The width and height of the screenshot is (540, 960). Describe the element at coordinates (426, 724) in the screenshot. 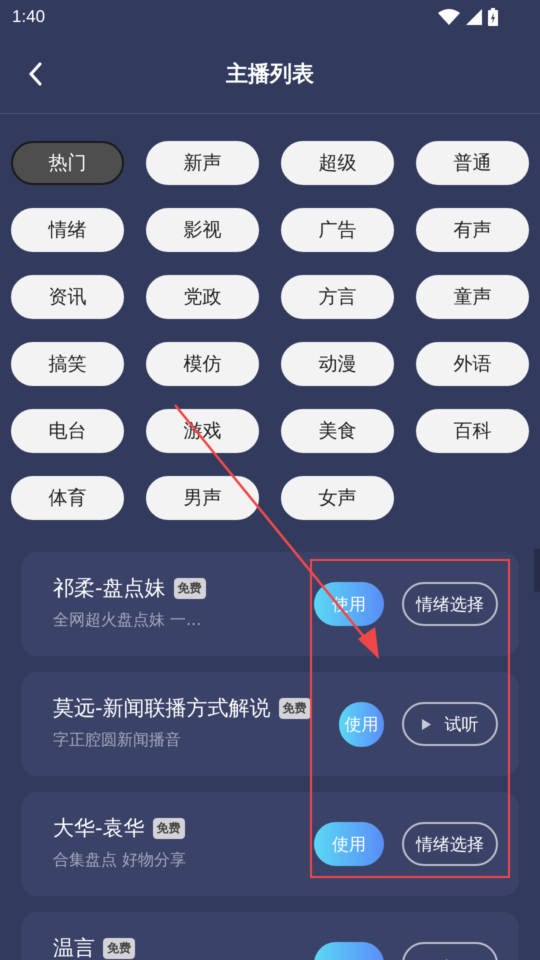

I see `play-icon` at that location.